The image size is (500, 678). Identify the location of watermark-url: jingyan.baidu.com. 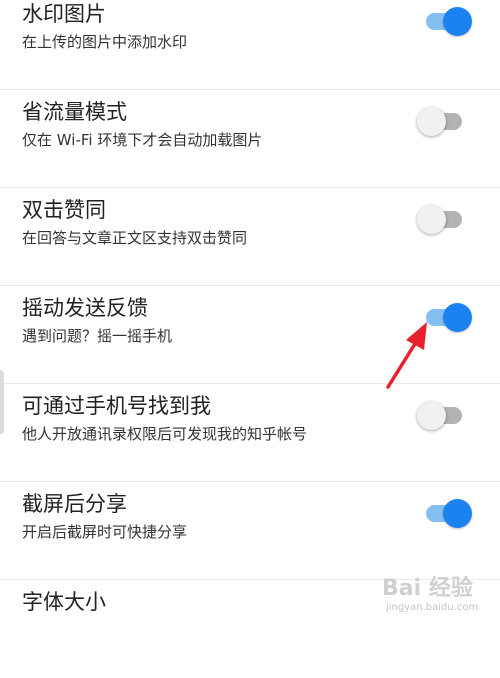
(432, 607).